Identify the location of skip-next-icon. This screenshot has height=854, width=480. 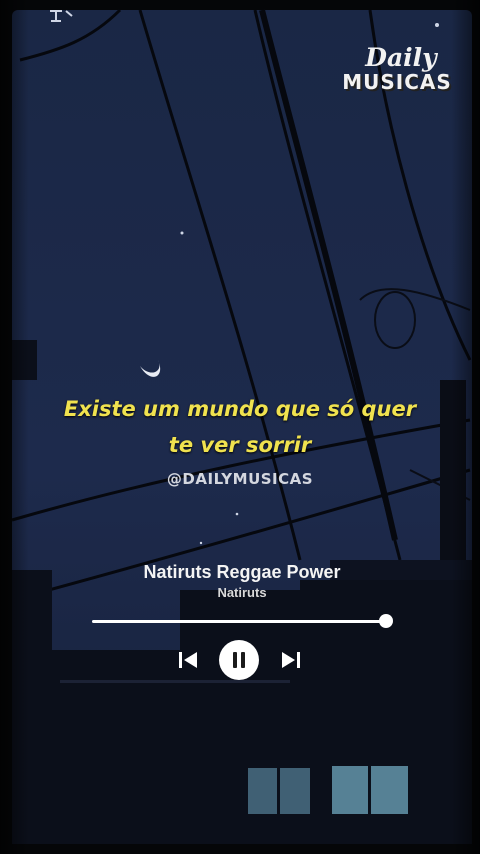
(291, 660).